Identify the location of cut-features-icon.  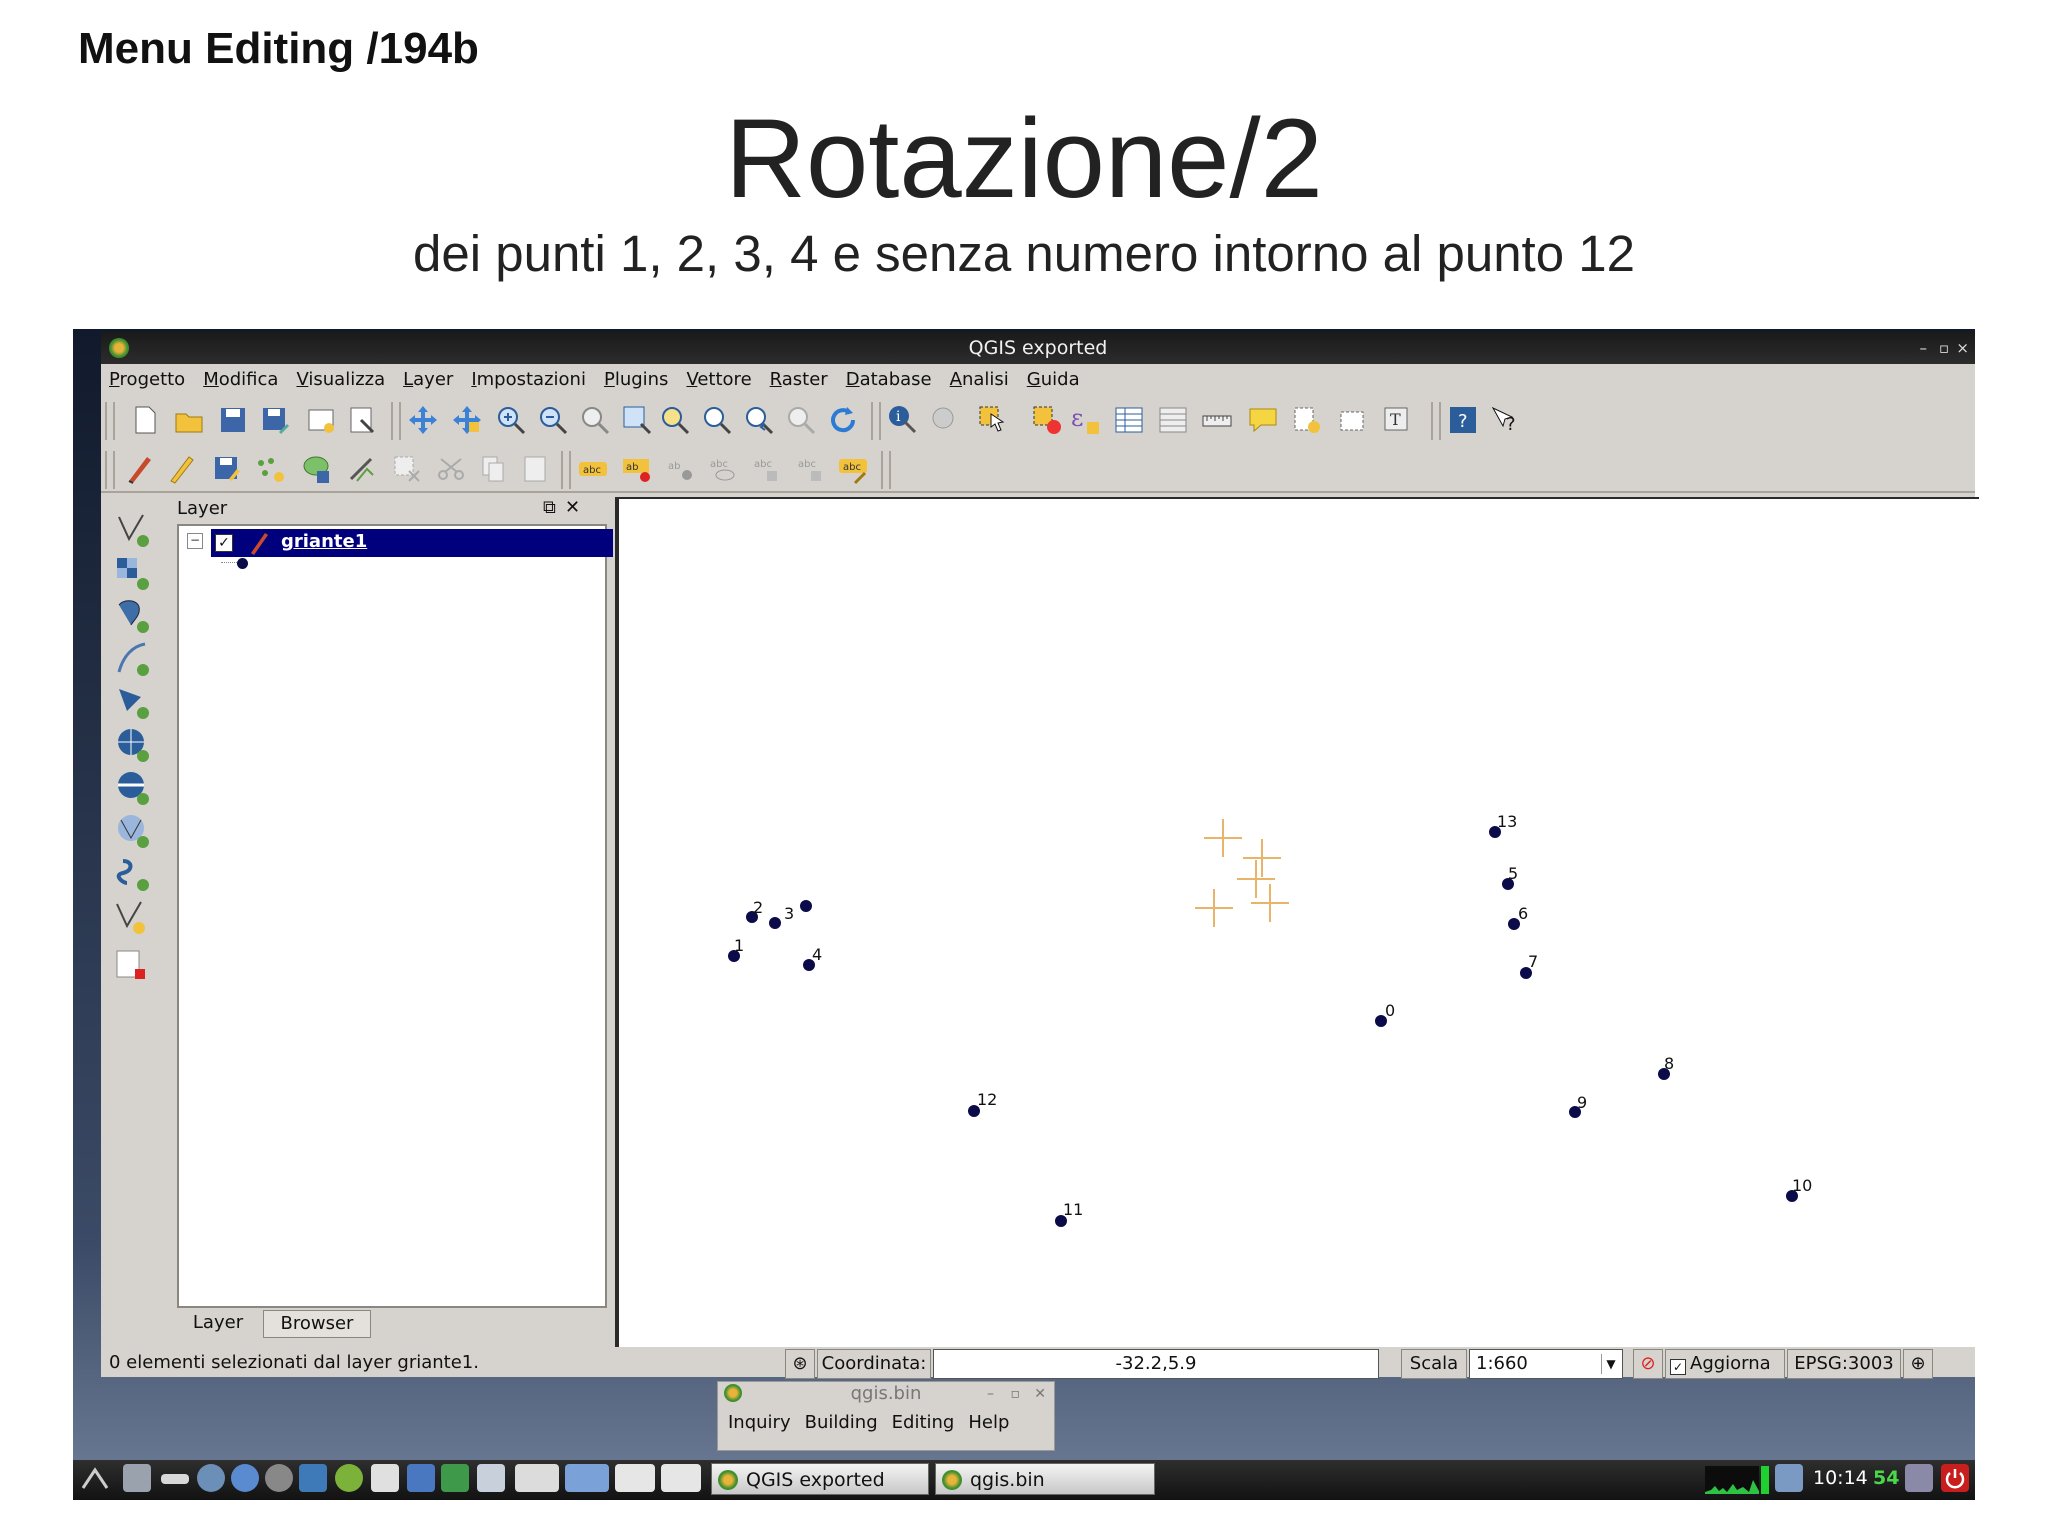
(451, 469).